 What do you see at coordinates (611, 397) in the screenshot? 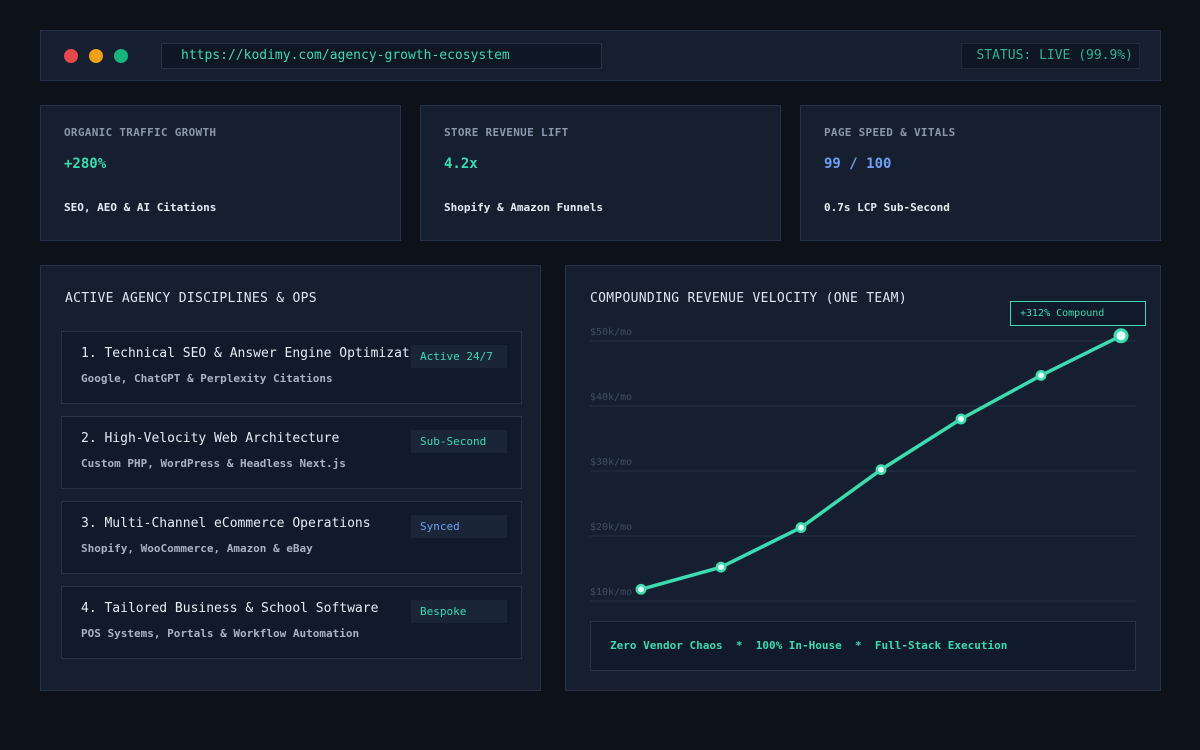
I see `y-tick-label: $40k/mo` at bounding box center [611, 397].